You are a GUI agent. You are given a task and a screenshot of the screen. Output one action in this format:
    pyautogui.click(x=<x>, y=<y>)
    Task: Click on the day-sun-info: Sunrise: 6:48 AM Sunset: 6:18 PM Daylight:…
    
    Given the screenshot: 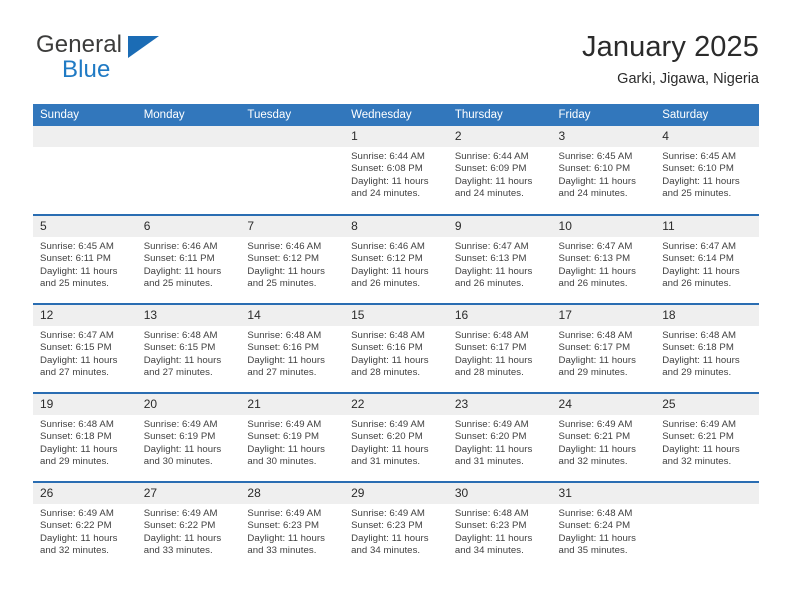 What is the action you would take?
    pyautogui.click(x=85, y=442)
    